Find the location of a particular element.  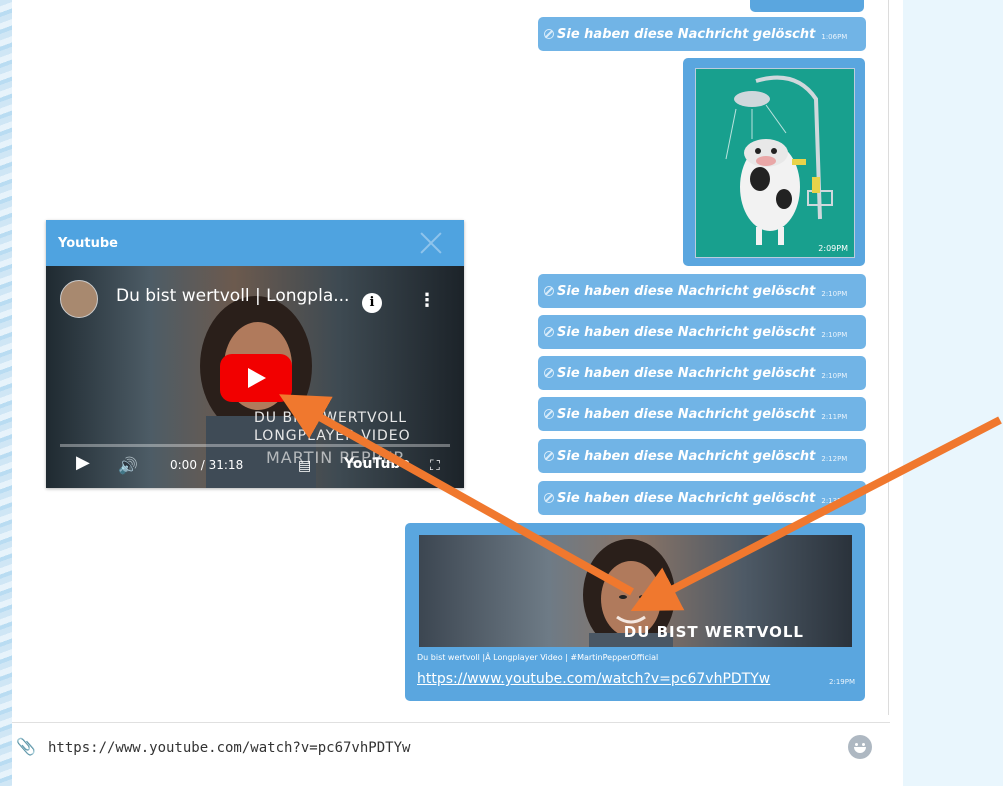

message-composer: 📎 is located at coordinates (451, 746).